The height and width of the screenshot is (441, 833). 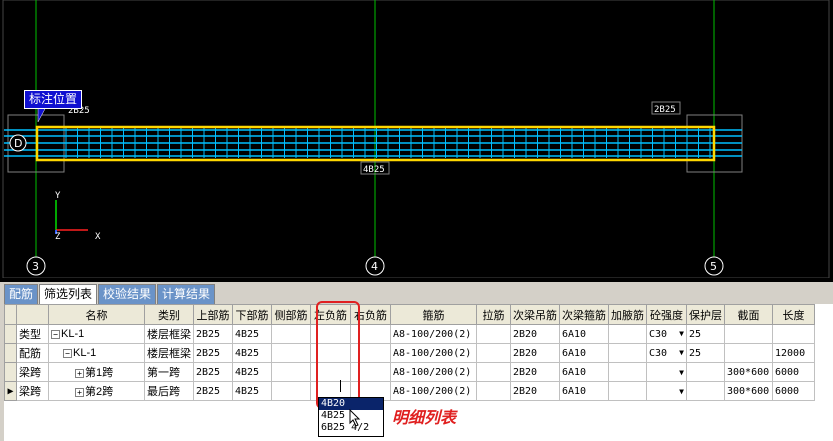 I want to click on cell-category: 第一跨, so click(x=169, y=372).